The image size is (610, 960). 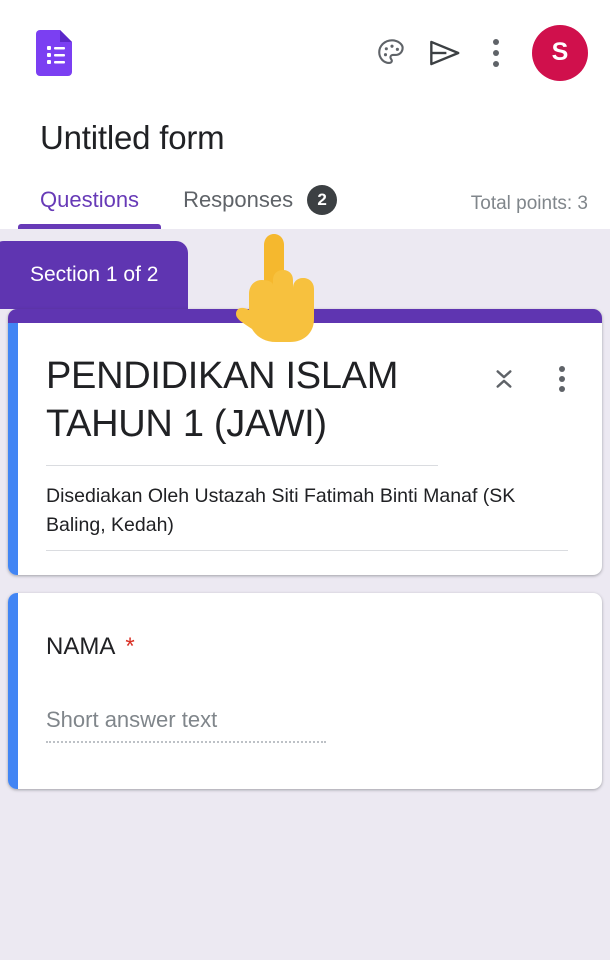 What do you see at coordinates (531, 379) in the screenshot?
I see `header-card-actions` at bounding box center [531, 379].